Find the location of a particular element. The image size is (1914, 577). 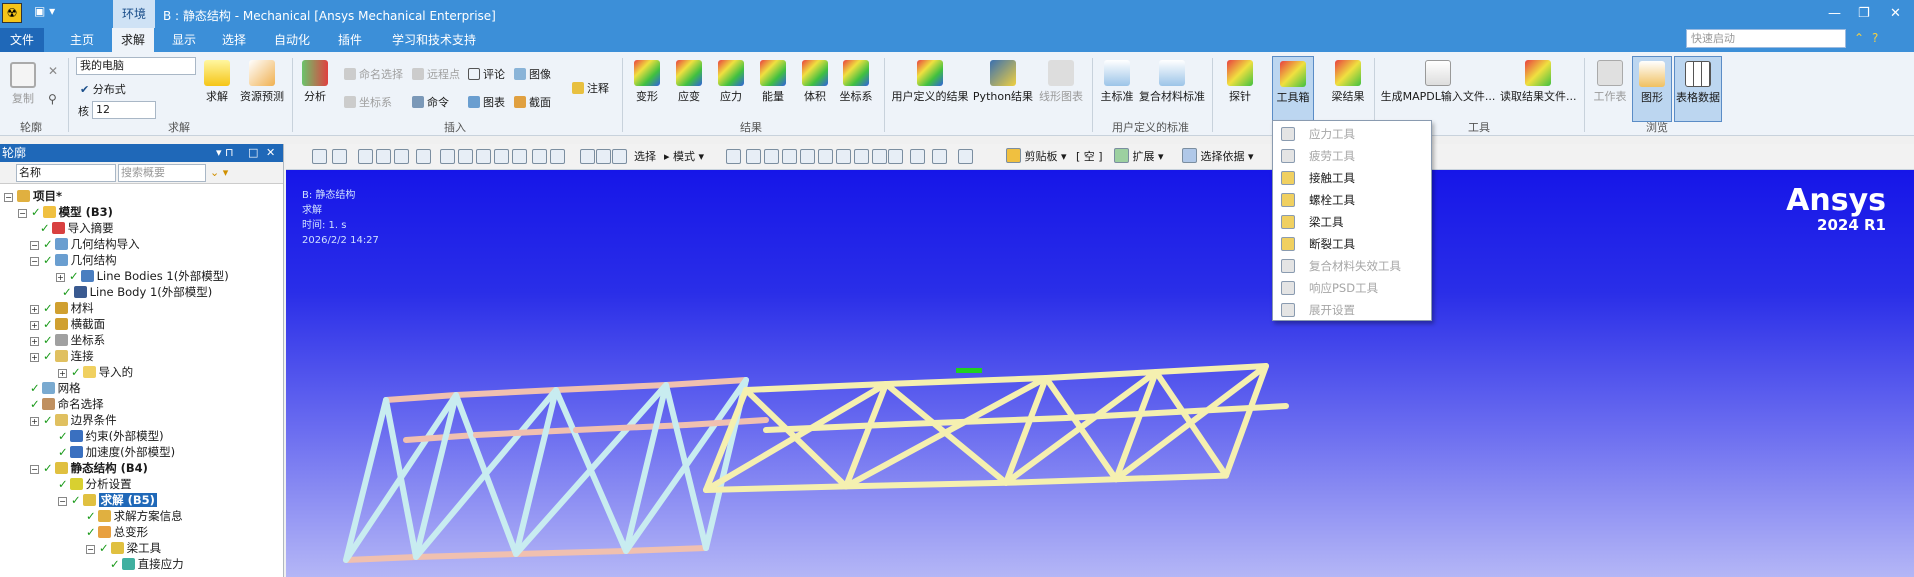

distributed-checkbox: ✔ 分布式 is located at coordinates (103, 89).